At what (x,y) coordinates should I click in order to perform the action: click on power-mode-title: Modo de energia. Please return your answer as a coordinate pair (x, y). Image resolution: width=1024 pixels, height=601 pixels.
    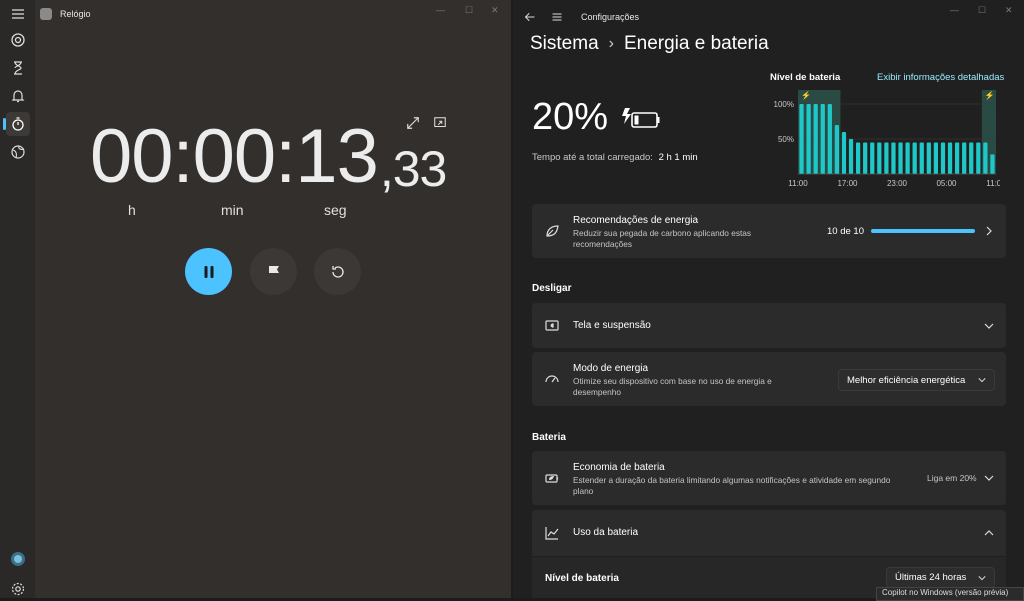
    Looking at the image, I should click on (611, 368).